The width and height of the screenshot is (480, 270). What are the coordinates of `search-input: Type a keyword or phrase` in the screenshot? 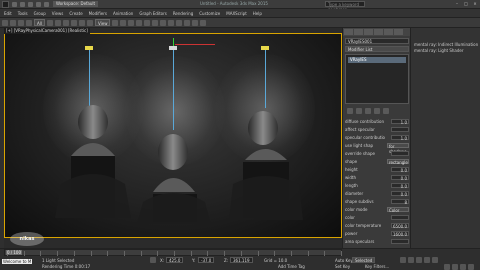 It's located at (345, 6).